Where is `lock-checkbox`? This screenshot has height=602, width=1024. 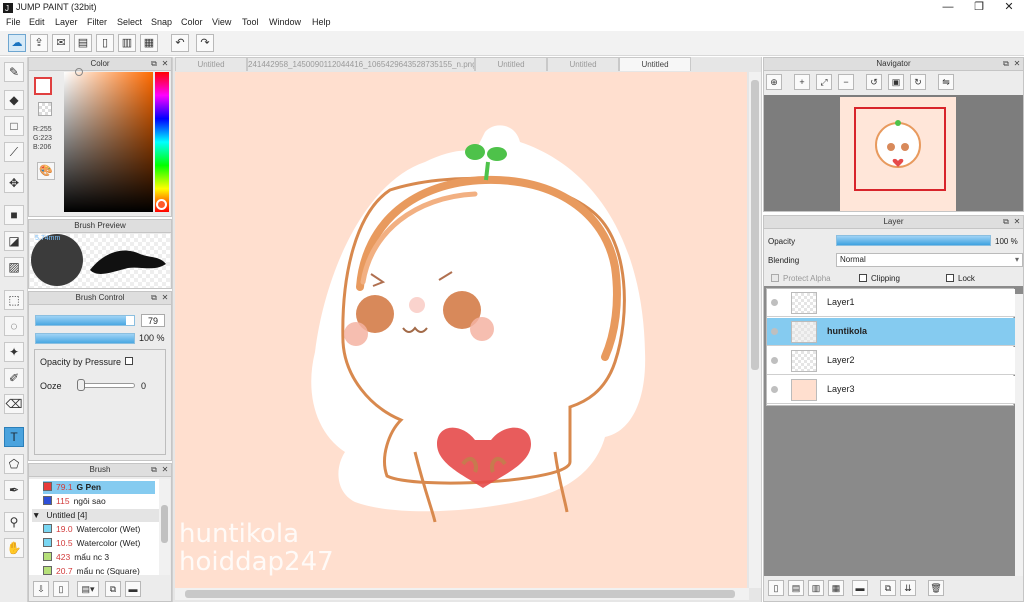 lock-checkbox is located at coordinates (950, 278).